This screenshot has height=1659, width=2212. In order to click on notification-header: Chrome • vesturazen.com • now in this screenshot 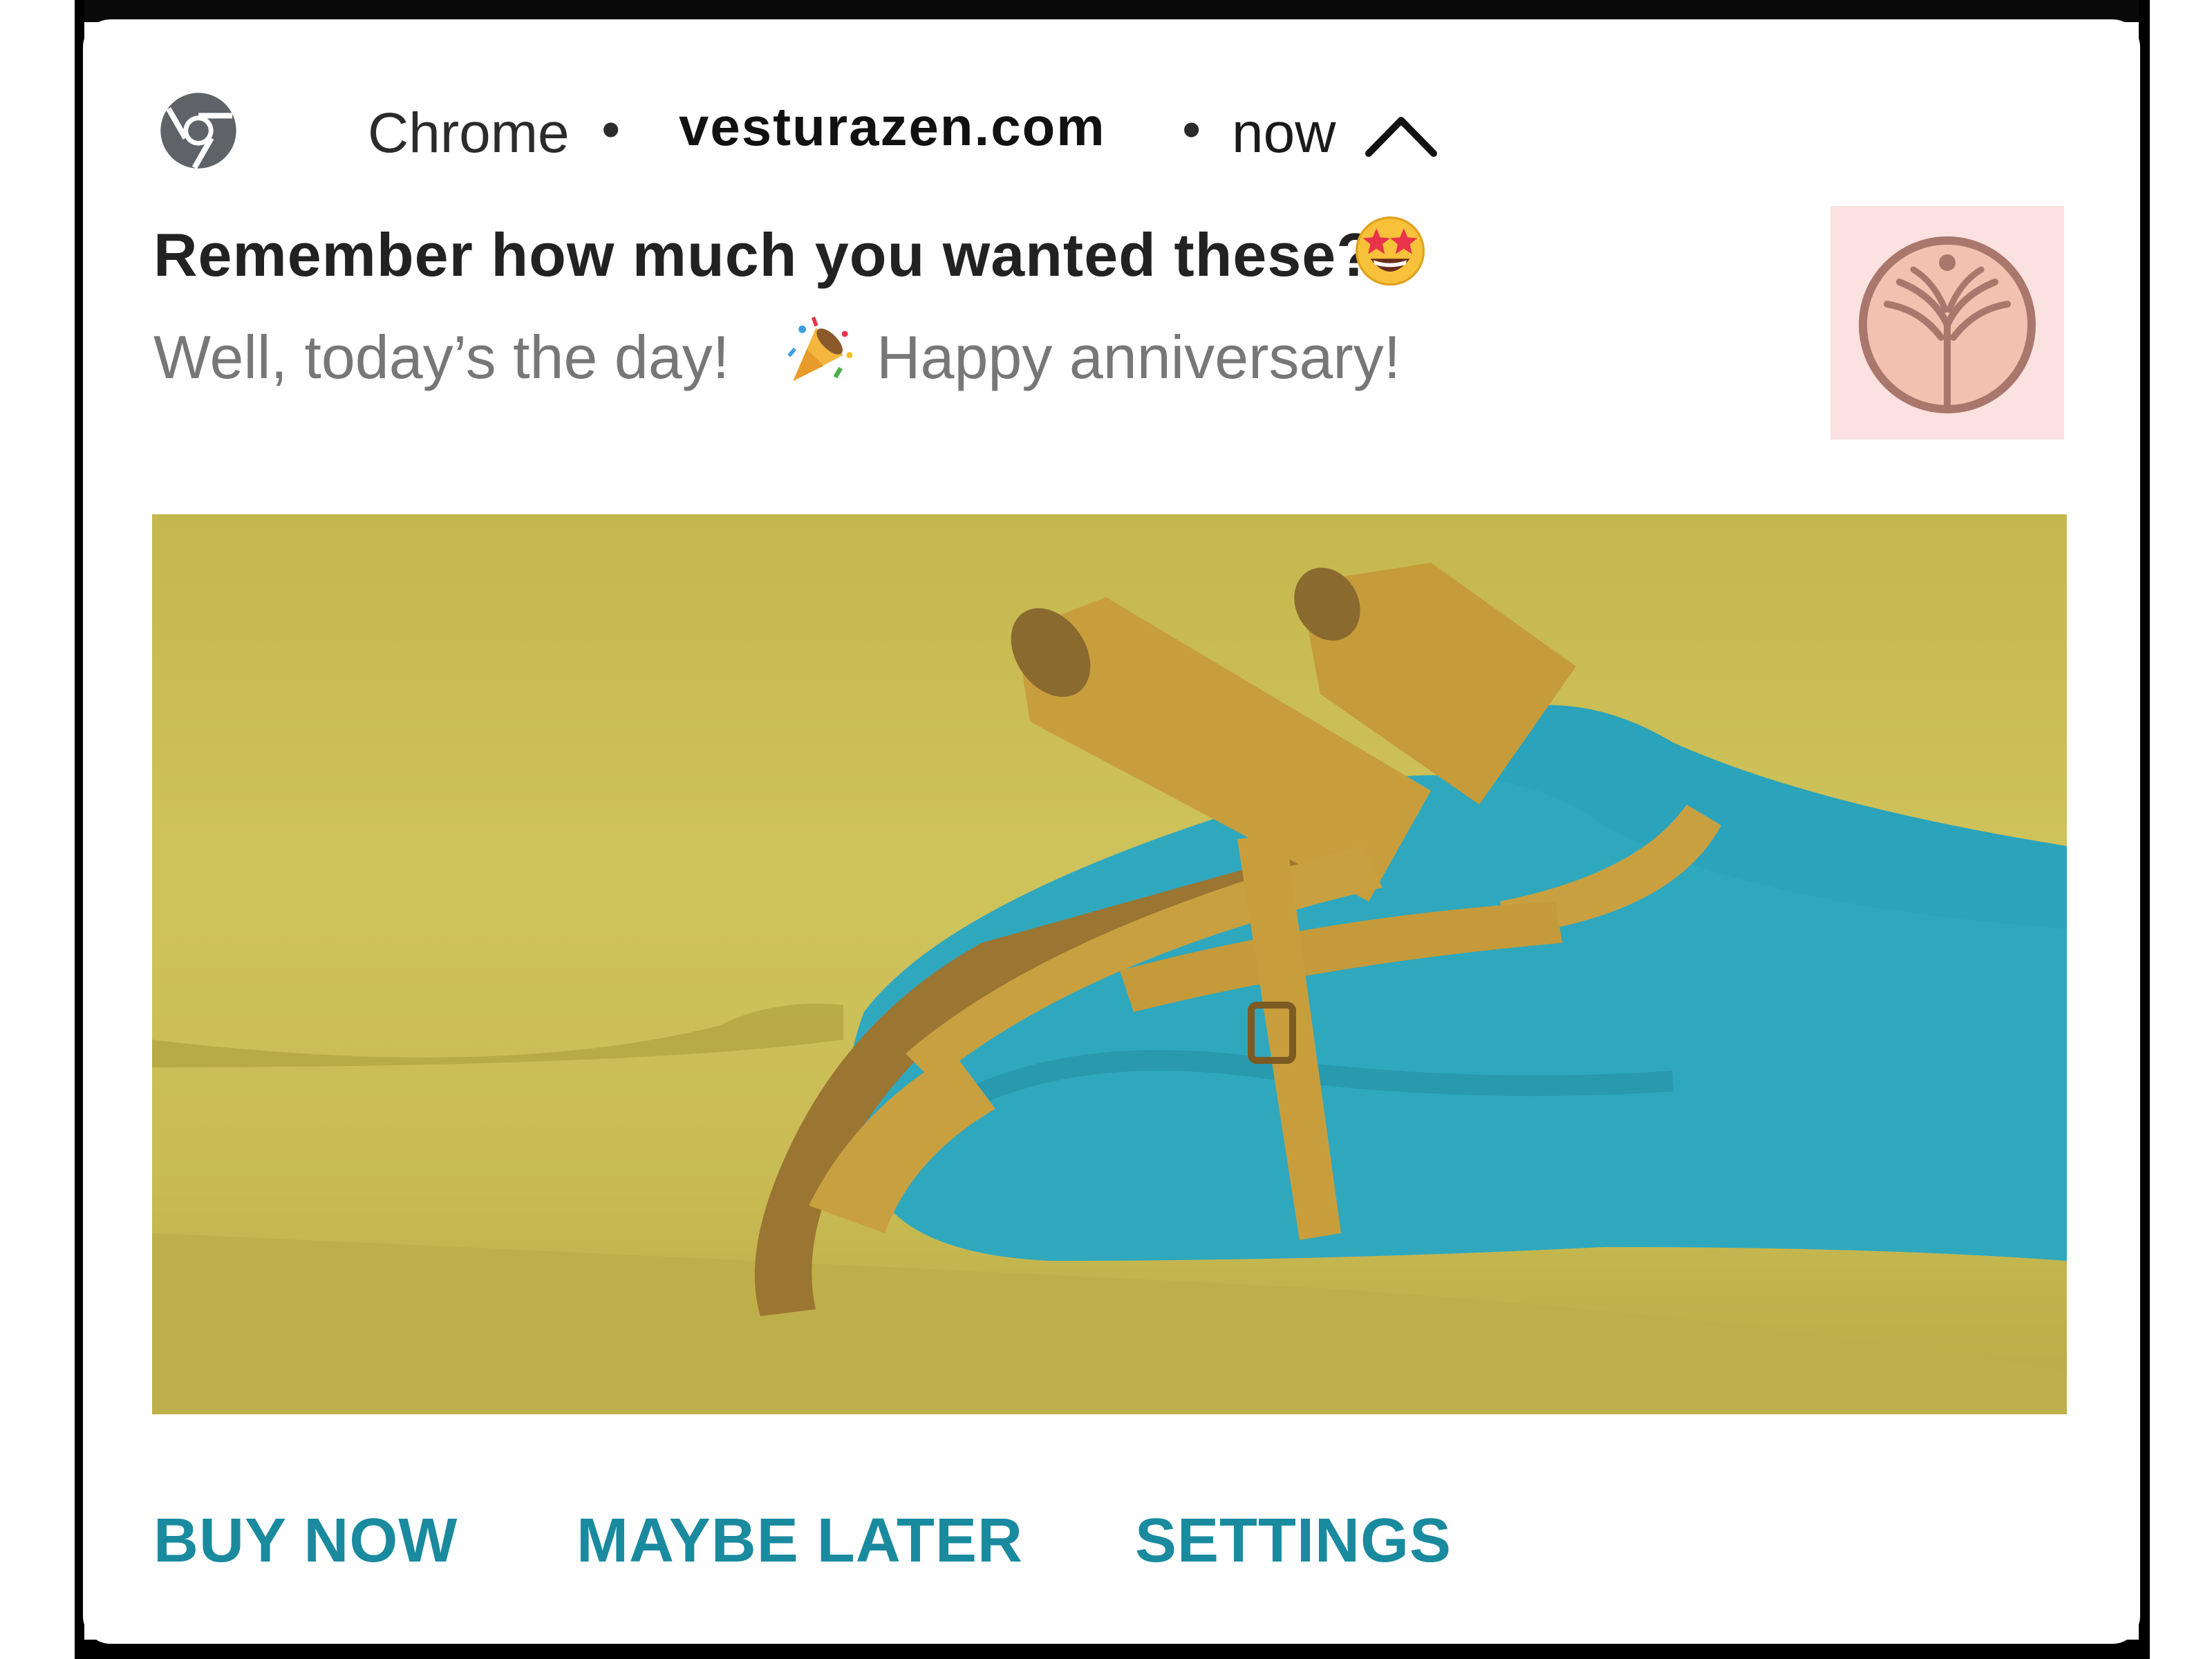, I will do `click(850, 129)`.